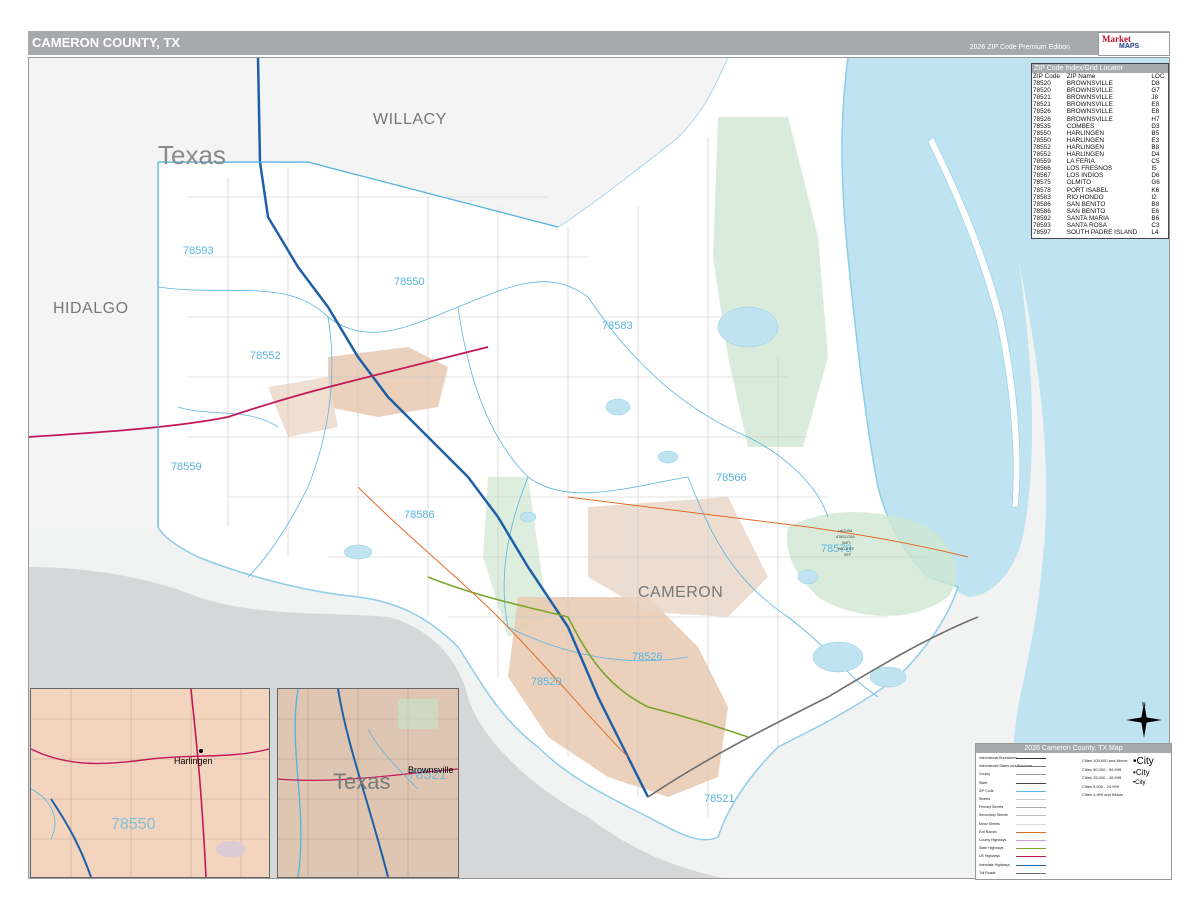  Describe the element at coordinates (1042, 133) in the screenshot. I see `zip-index-cell-zip: 78550` at that location.